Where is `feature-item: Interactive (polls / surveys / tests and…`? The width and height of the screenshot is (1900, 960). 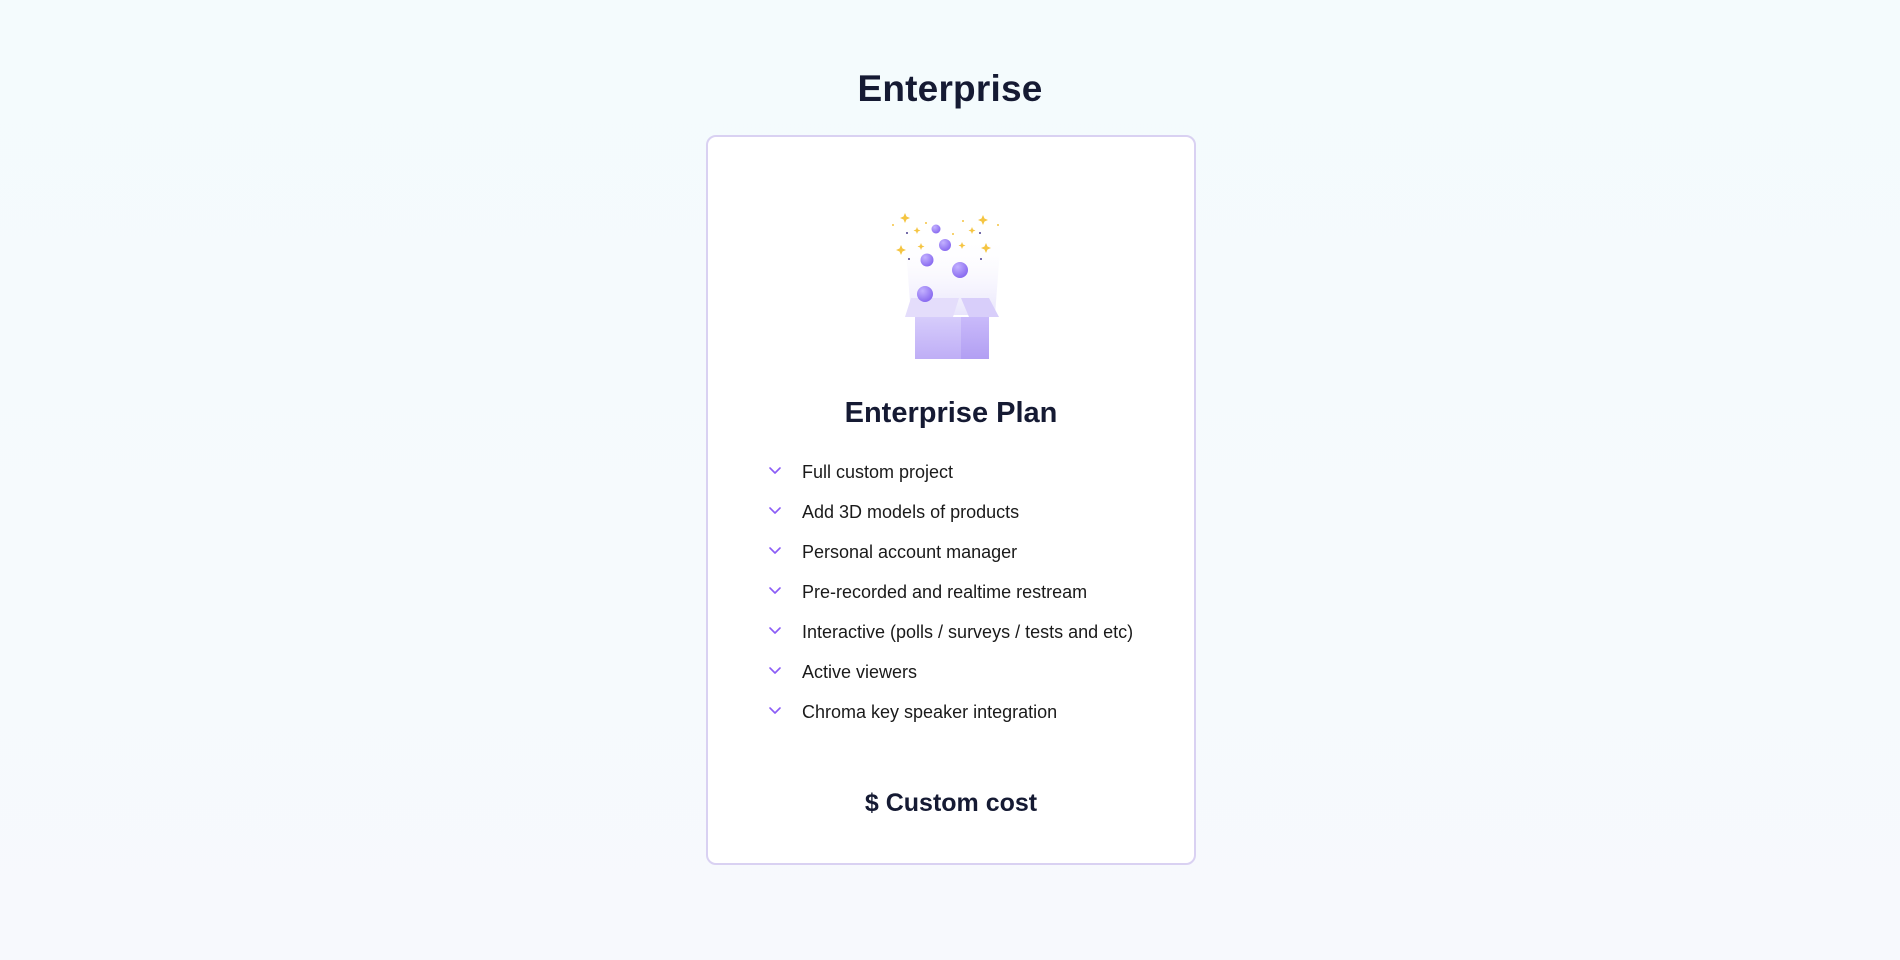
feature-item: Interactive (polls / surveys / tests and… is located at coordinates (950, 632).